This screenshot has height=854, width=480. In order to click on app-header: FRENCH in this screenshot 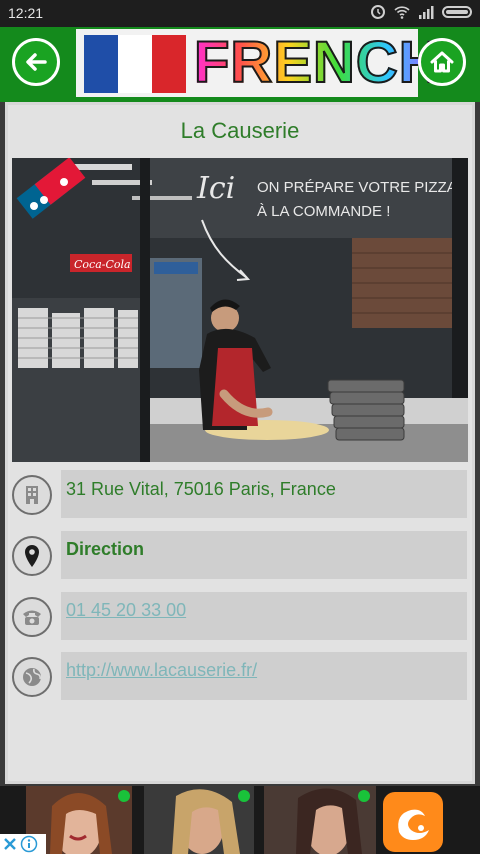, I will do `click(240, 64)`.